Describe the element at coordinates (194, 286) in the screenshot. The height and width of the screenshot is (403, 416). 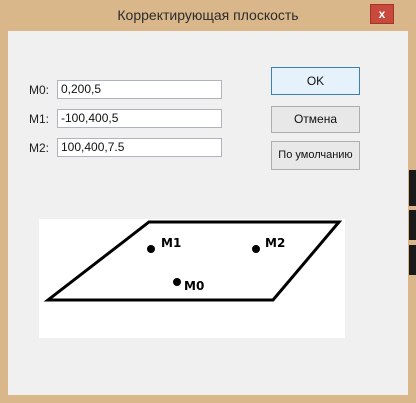
I see `point-m0-label: M0` at that location.